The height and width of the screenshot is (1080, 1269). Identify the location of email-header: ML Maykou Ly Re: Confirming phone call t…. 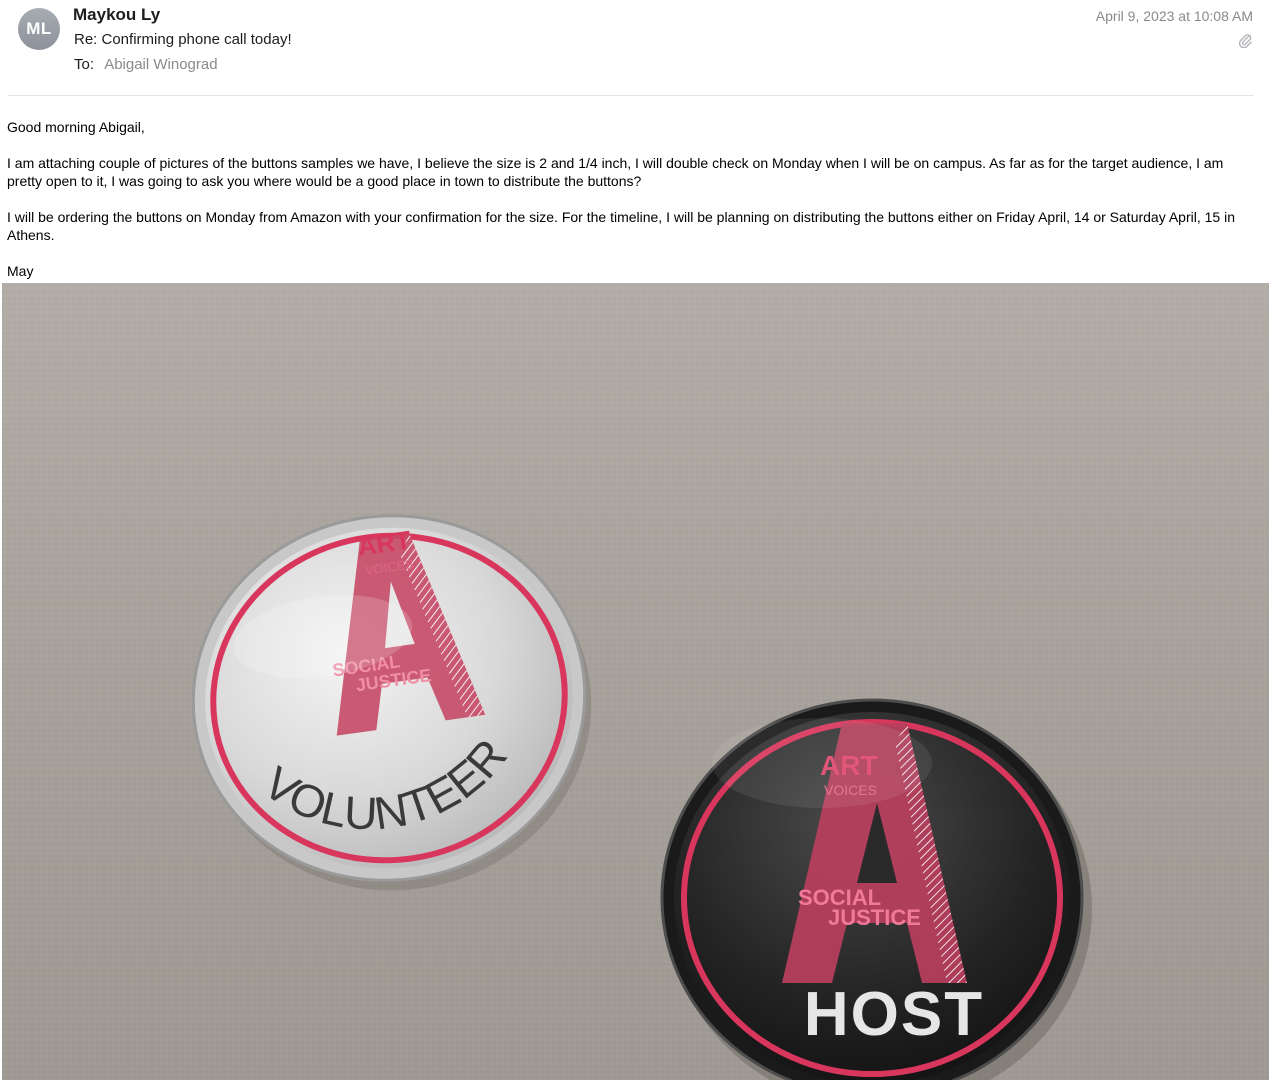
(634, 48).